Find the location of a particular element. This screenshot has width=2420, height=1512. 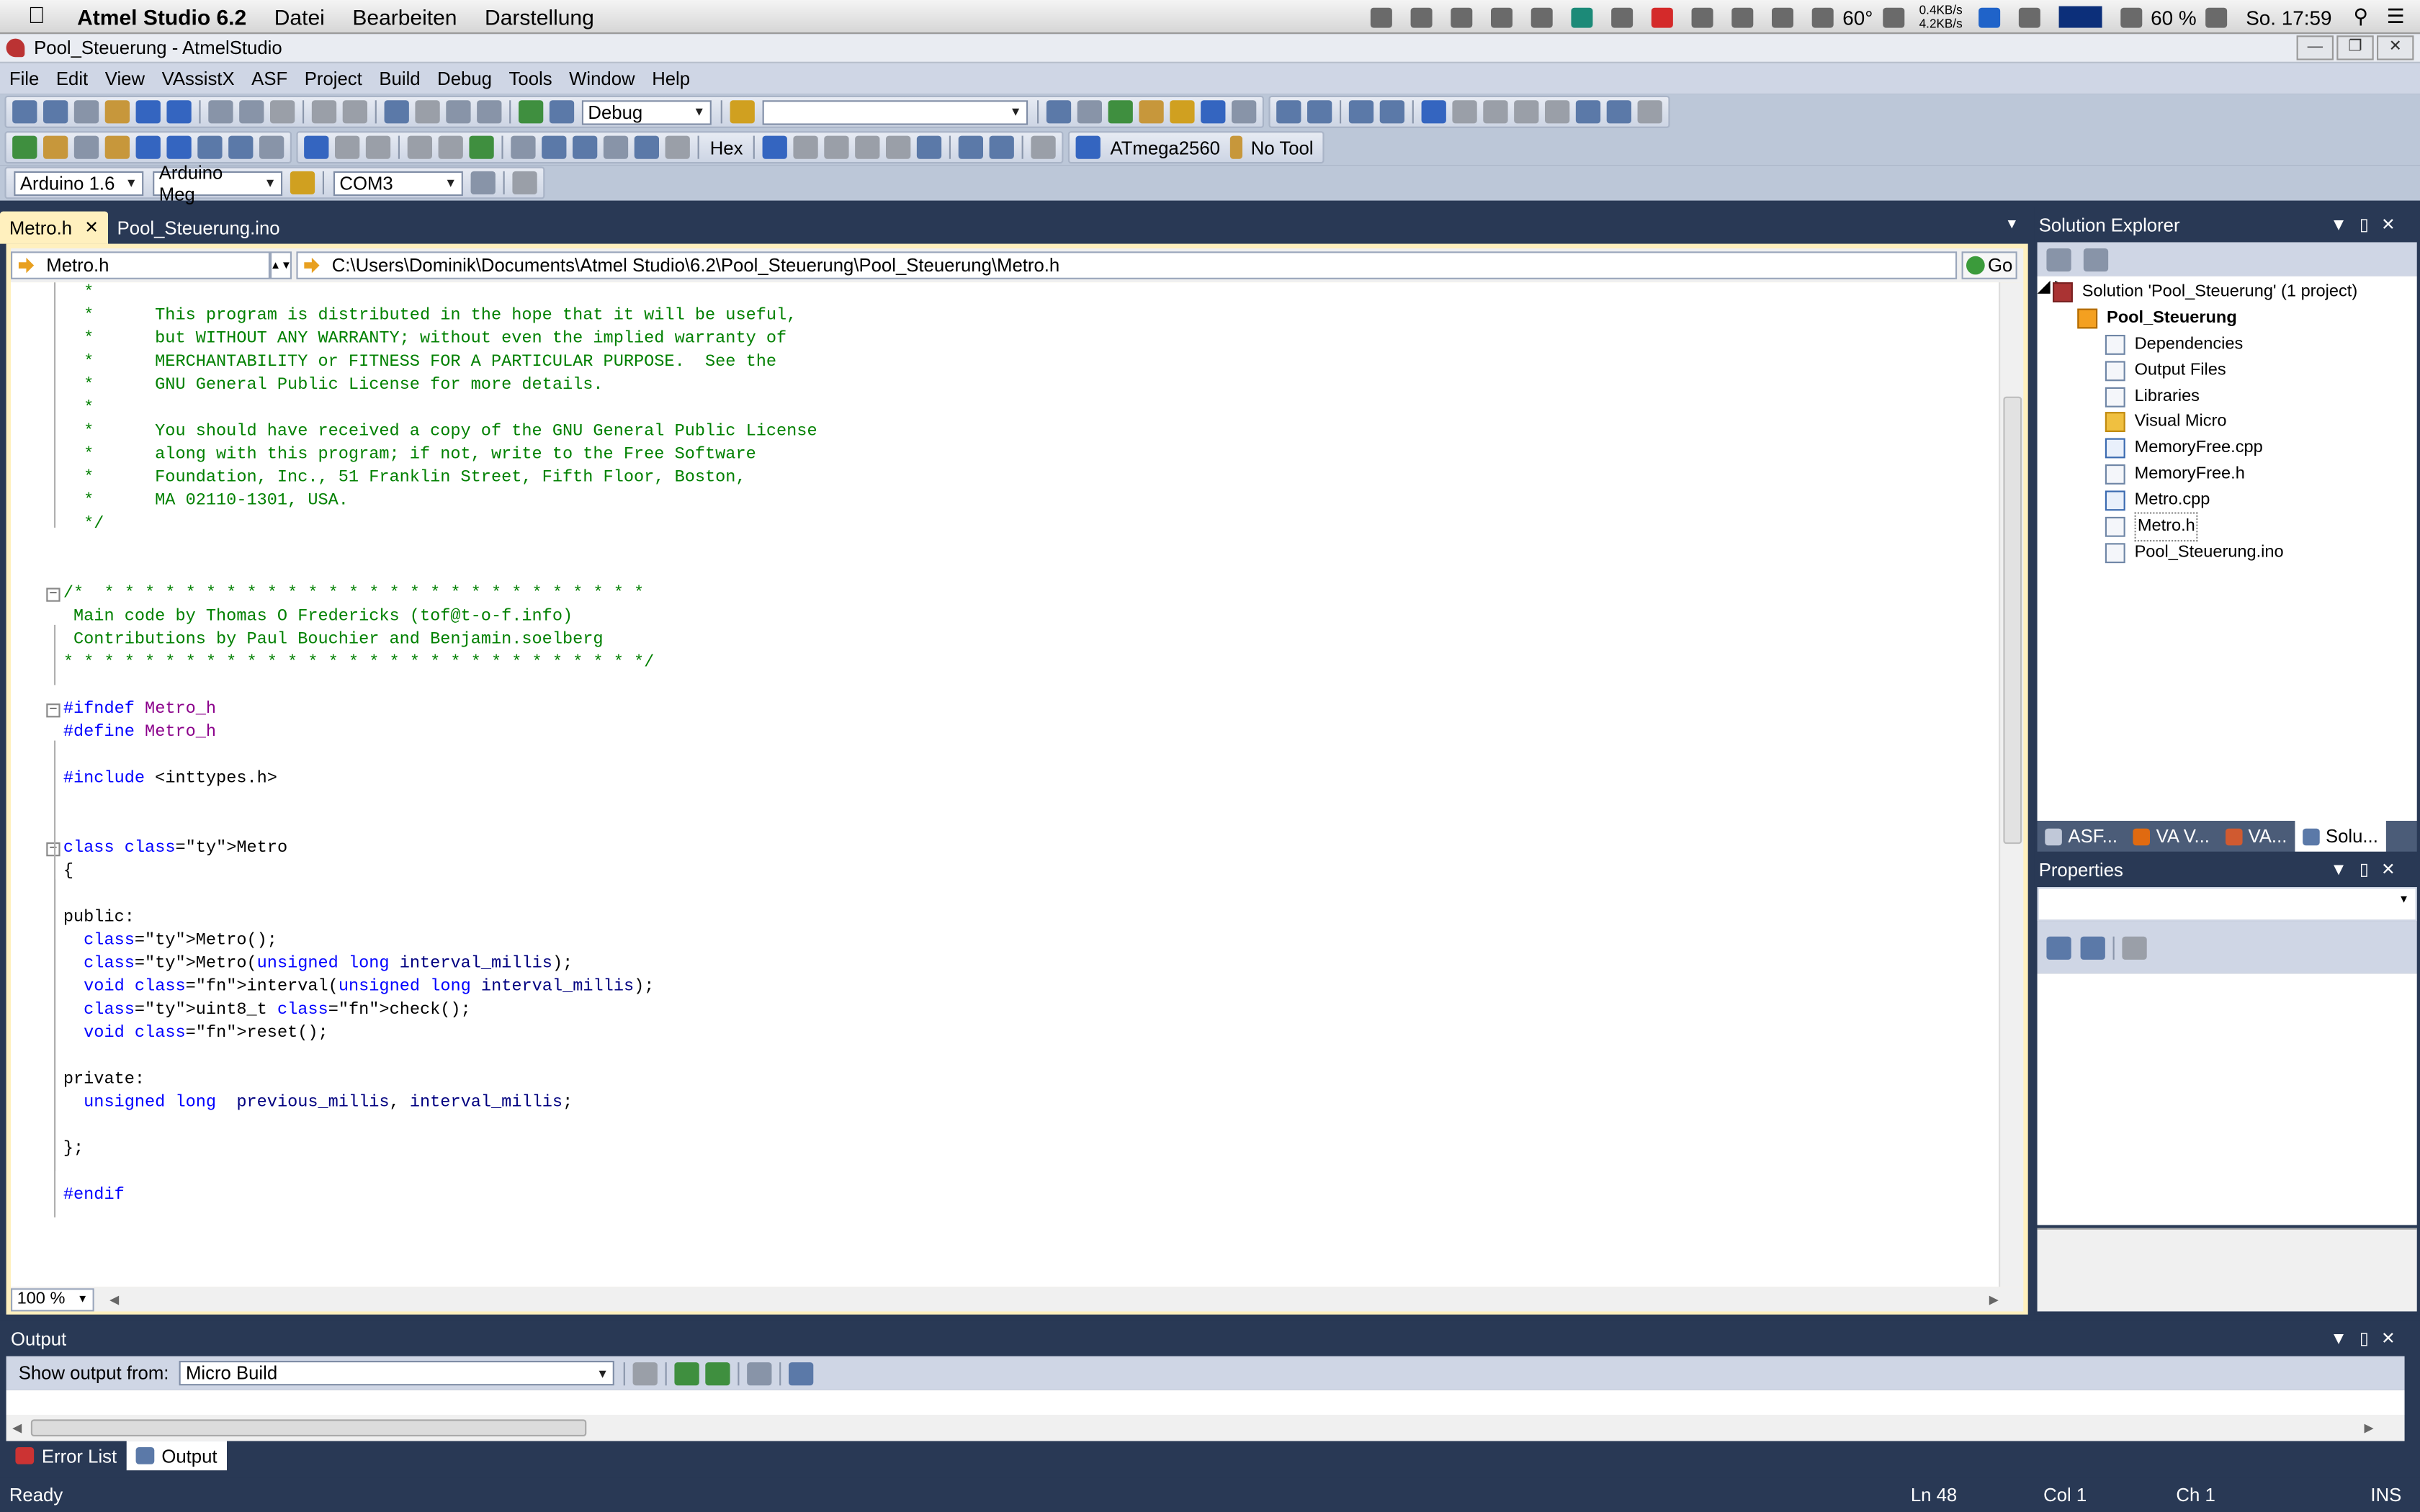

previous-message-icon is located at coordinates (687, 1373).